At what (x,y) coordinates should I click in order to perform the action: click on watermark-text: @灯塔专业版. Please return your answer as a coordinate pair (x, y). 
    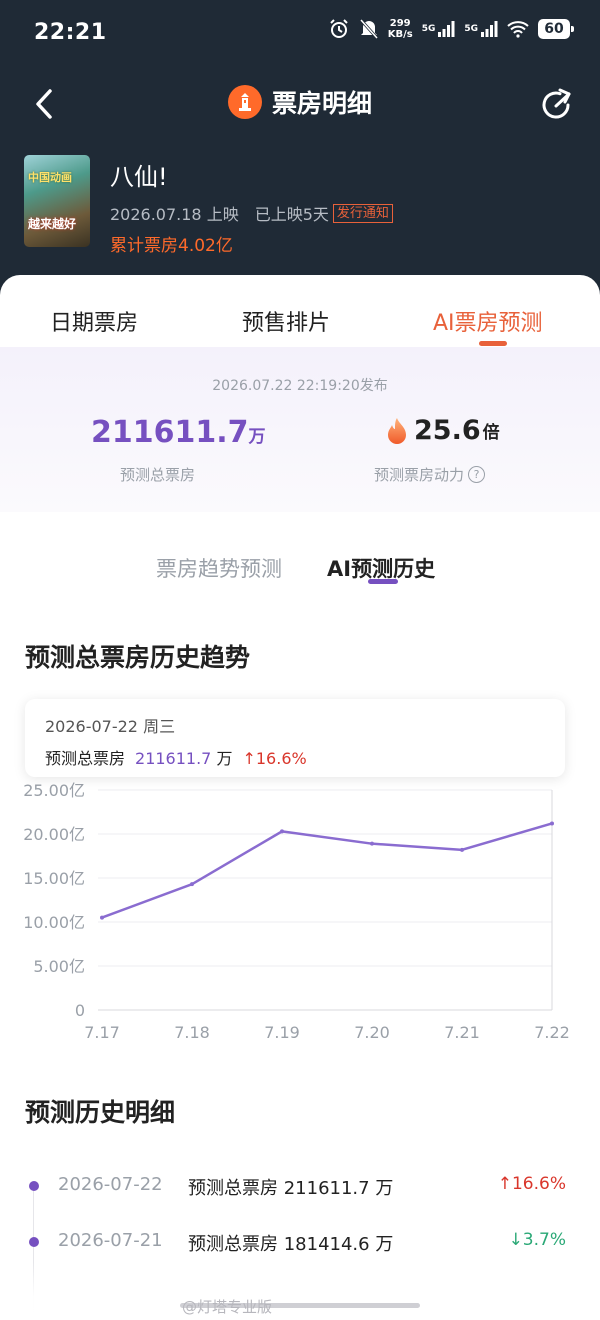
    Looking at the image, I should click on (227, 1307).